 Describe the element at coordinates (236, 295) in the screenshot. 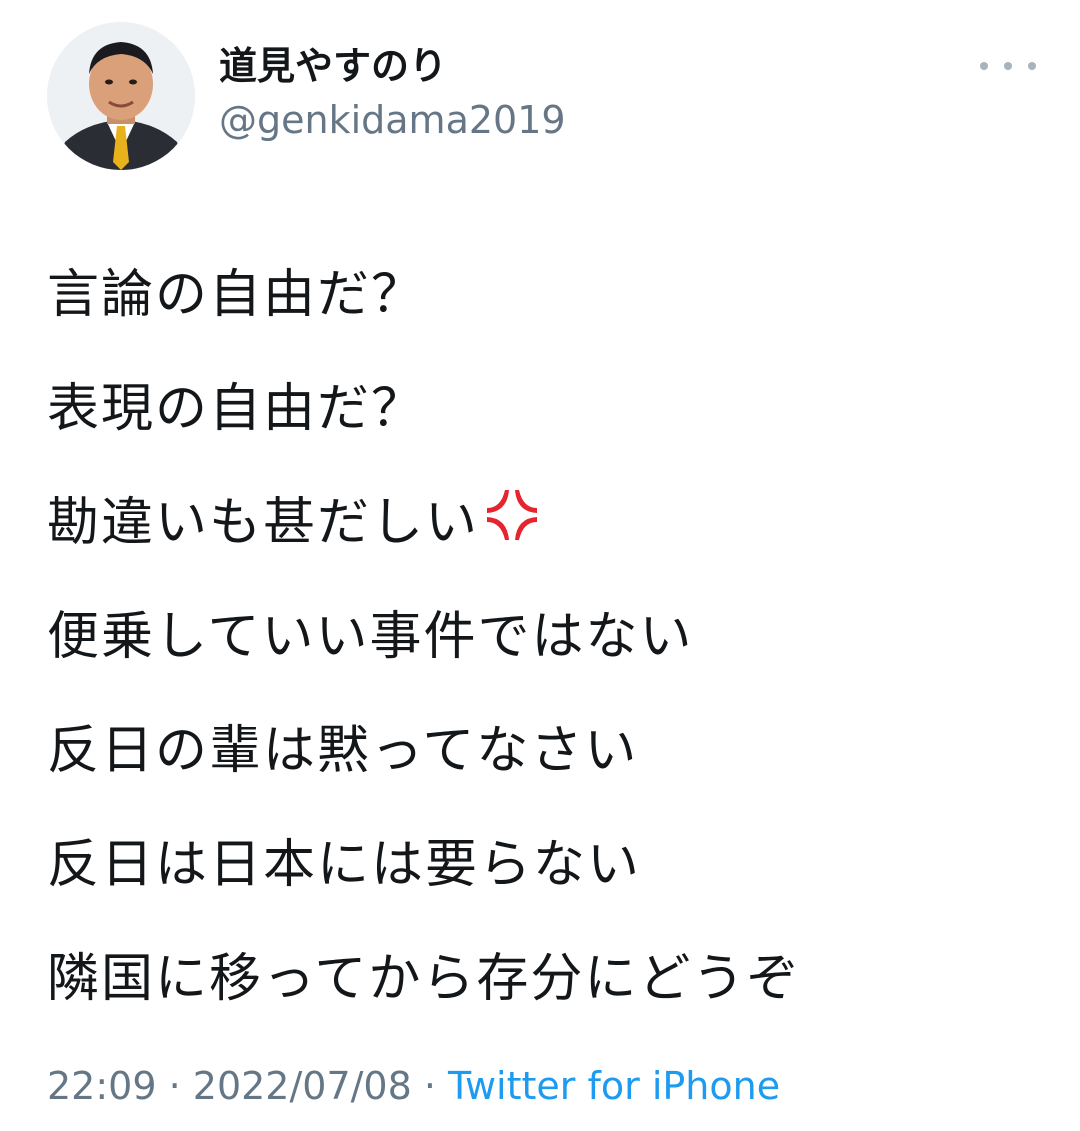

I see `tweet-line: 言論の自由だ？` at that location.